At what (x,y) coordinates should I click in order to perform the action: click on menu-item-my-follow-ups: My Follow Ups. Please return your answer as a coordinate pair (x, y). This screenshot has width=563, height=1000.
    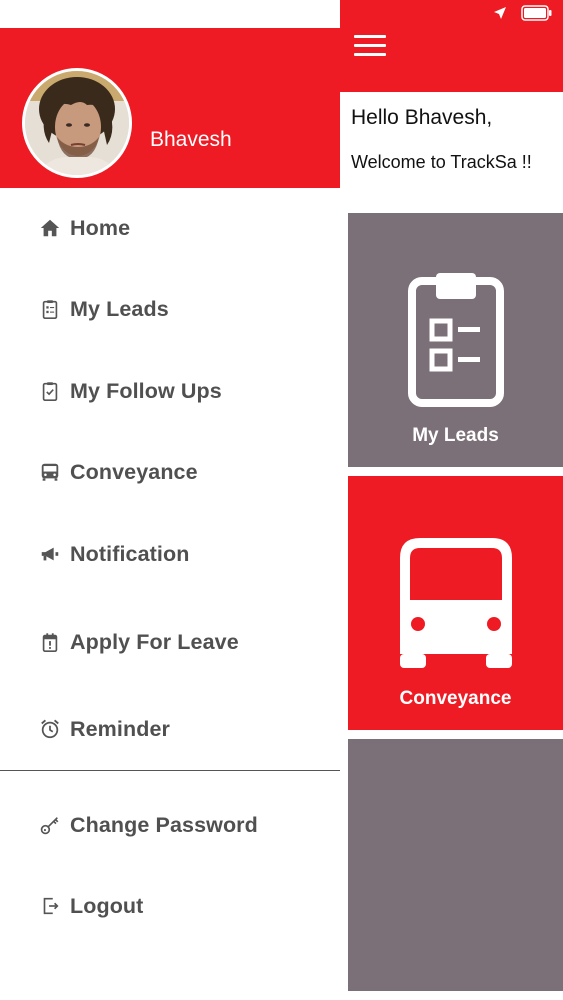
    Looking at the image, I should click on (170, 391).